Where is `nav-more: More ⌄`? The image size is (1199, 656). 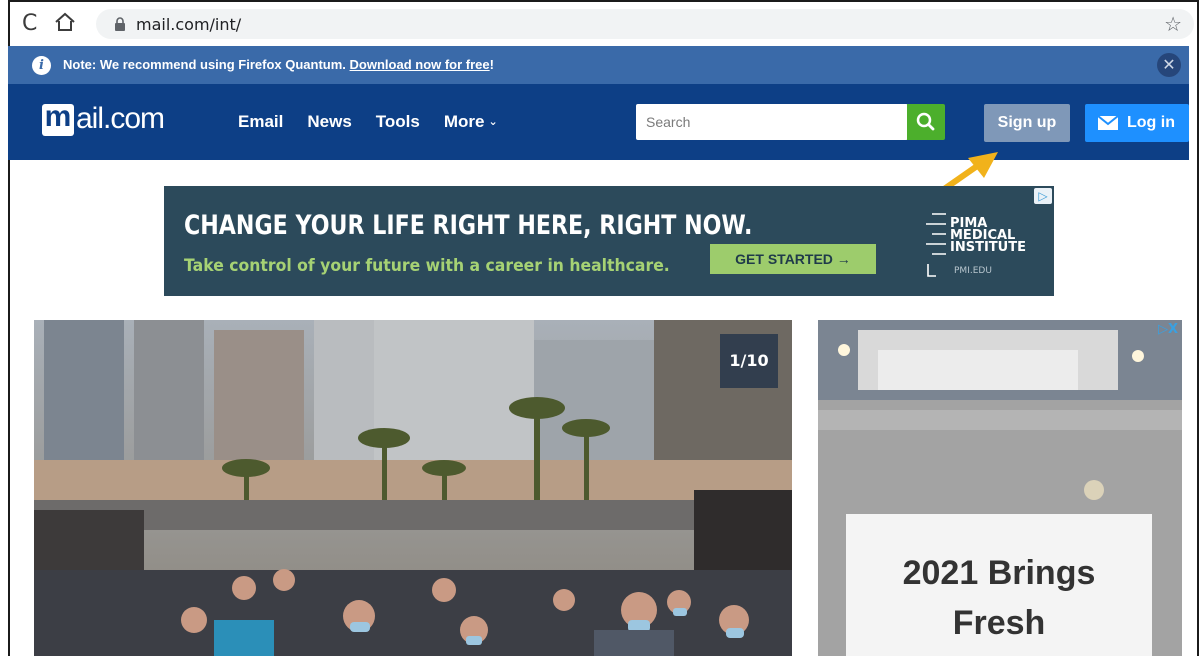
nav-more: More ⌄ is located at coordinates (471, 122).